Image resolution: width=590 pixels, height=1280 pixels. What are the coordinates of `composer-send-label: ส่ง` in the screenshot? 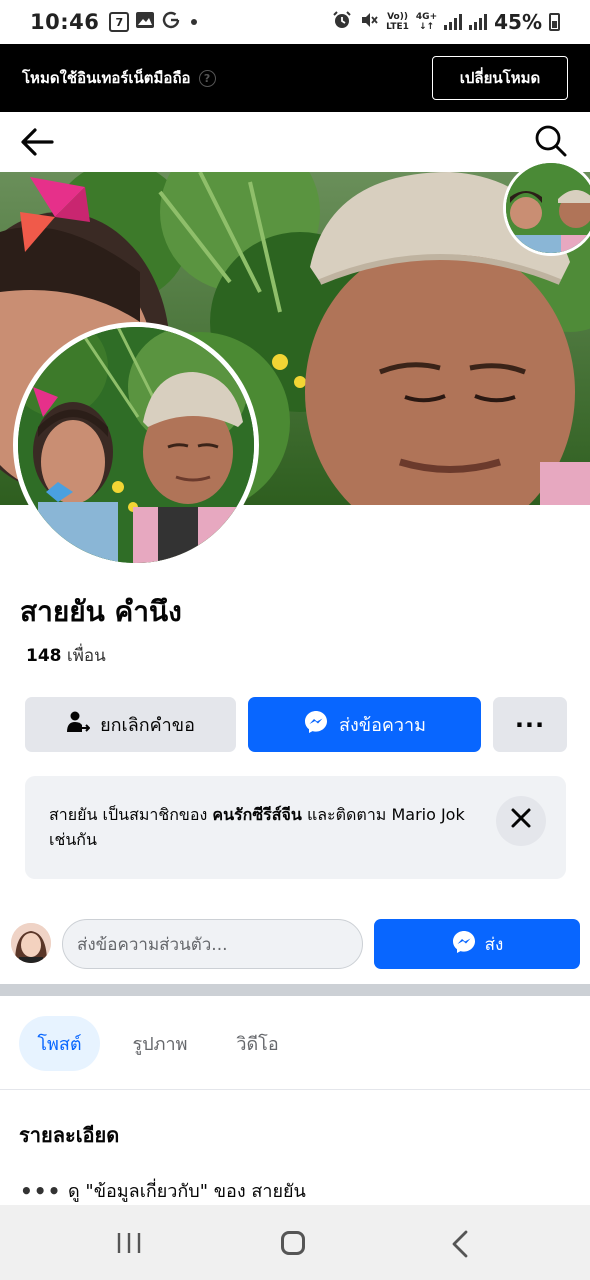 It's located at (494, 944).